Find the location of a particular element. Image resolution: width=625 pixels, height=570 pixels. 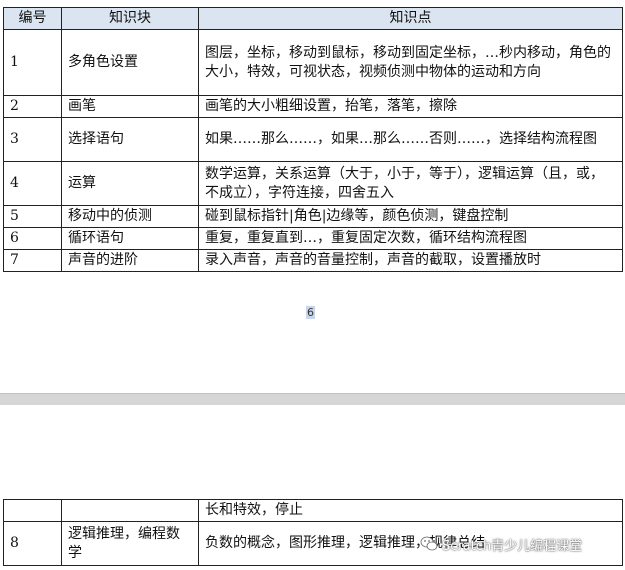

row-points: 长和特效，停止 is located at coordinates (410, 510).